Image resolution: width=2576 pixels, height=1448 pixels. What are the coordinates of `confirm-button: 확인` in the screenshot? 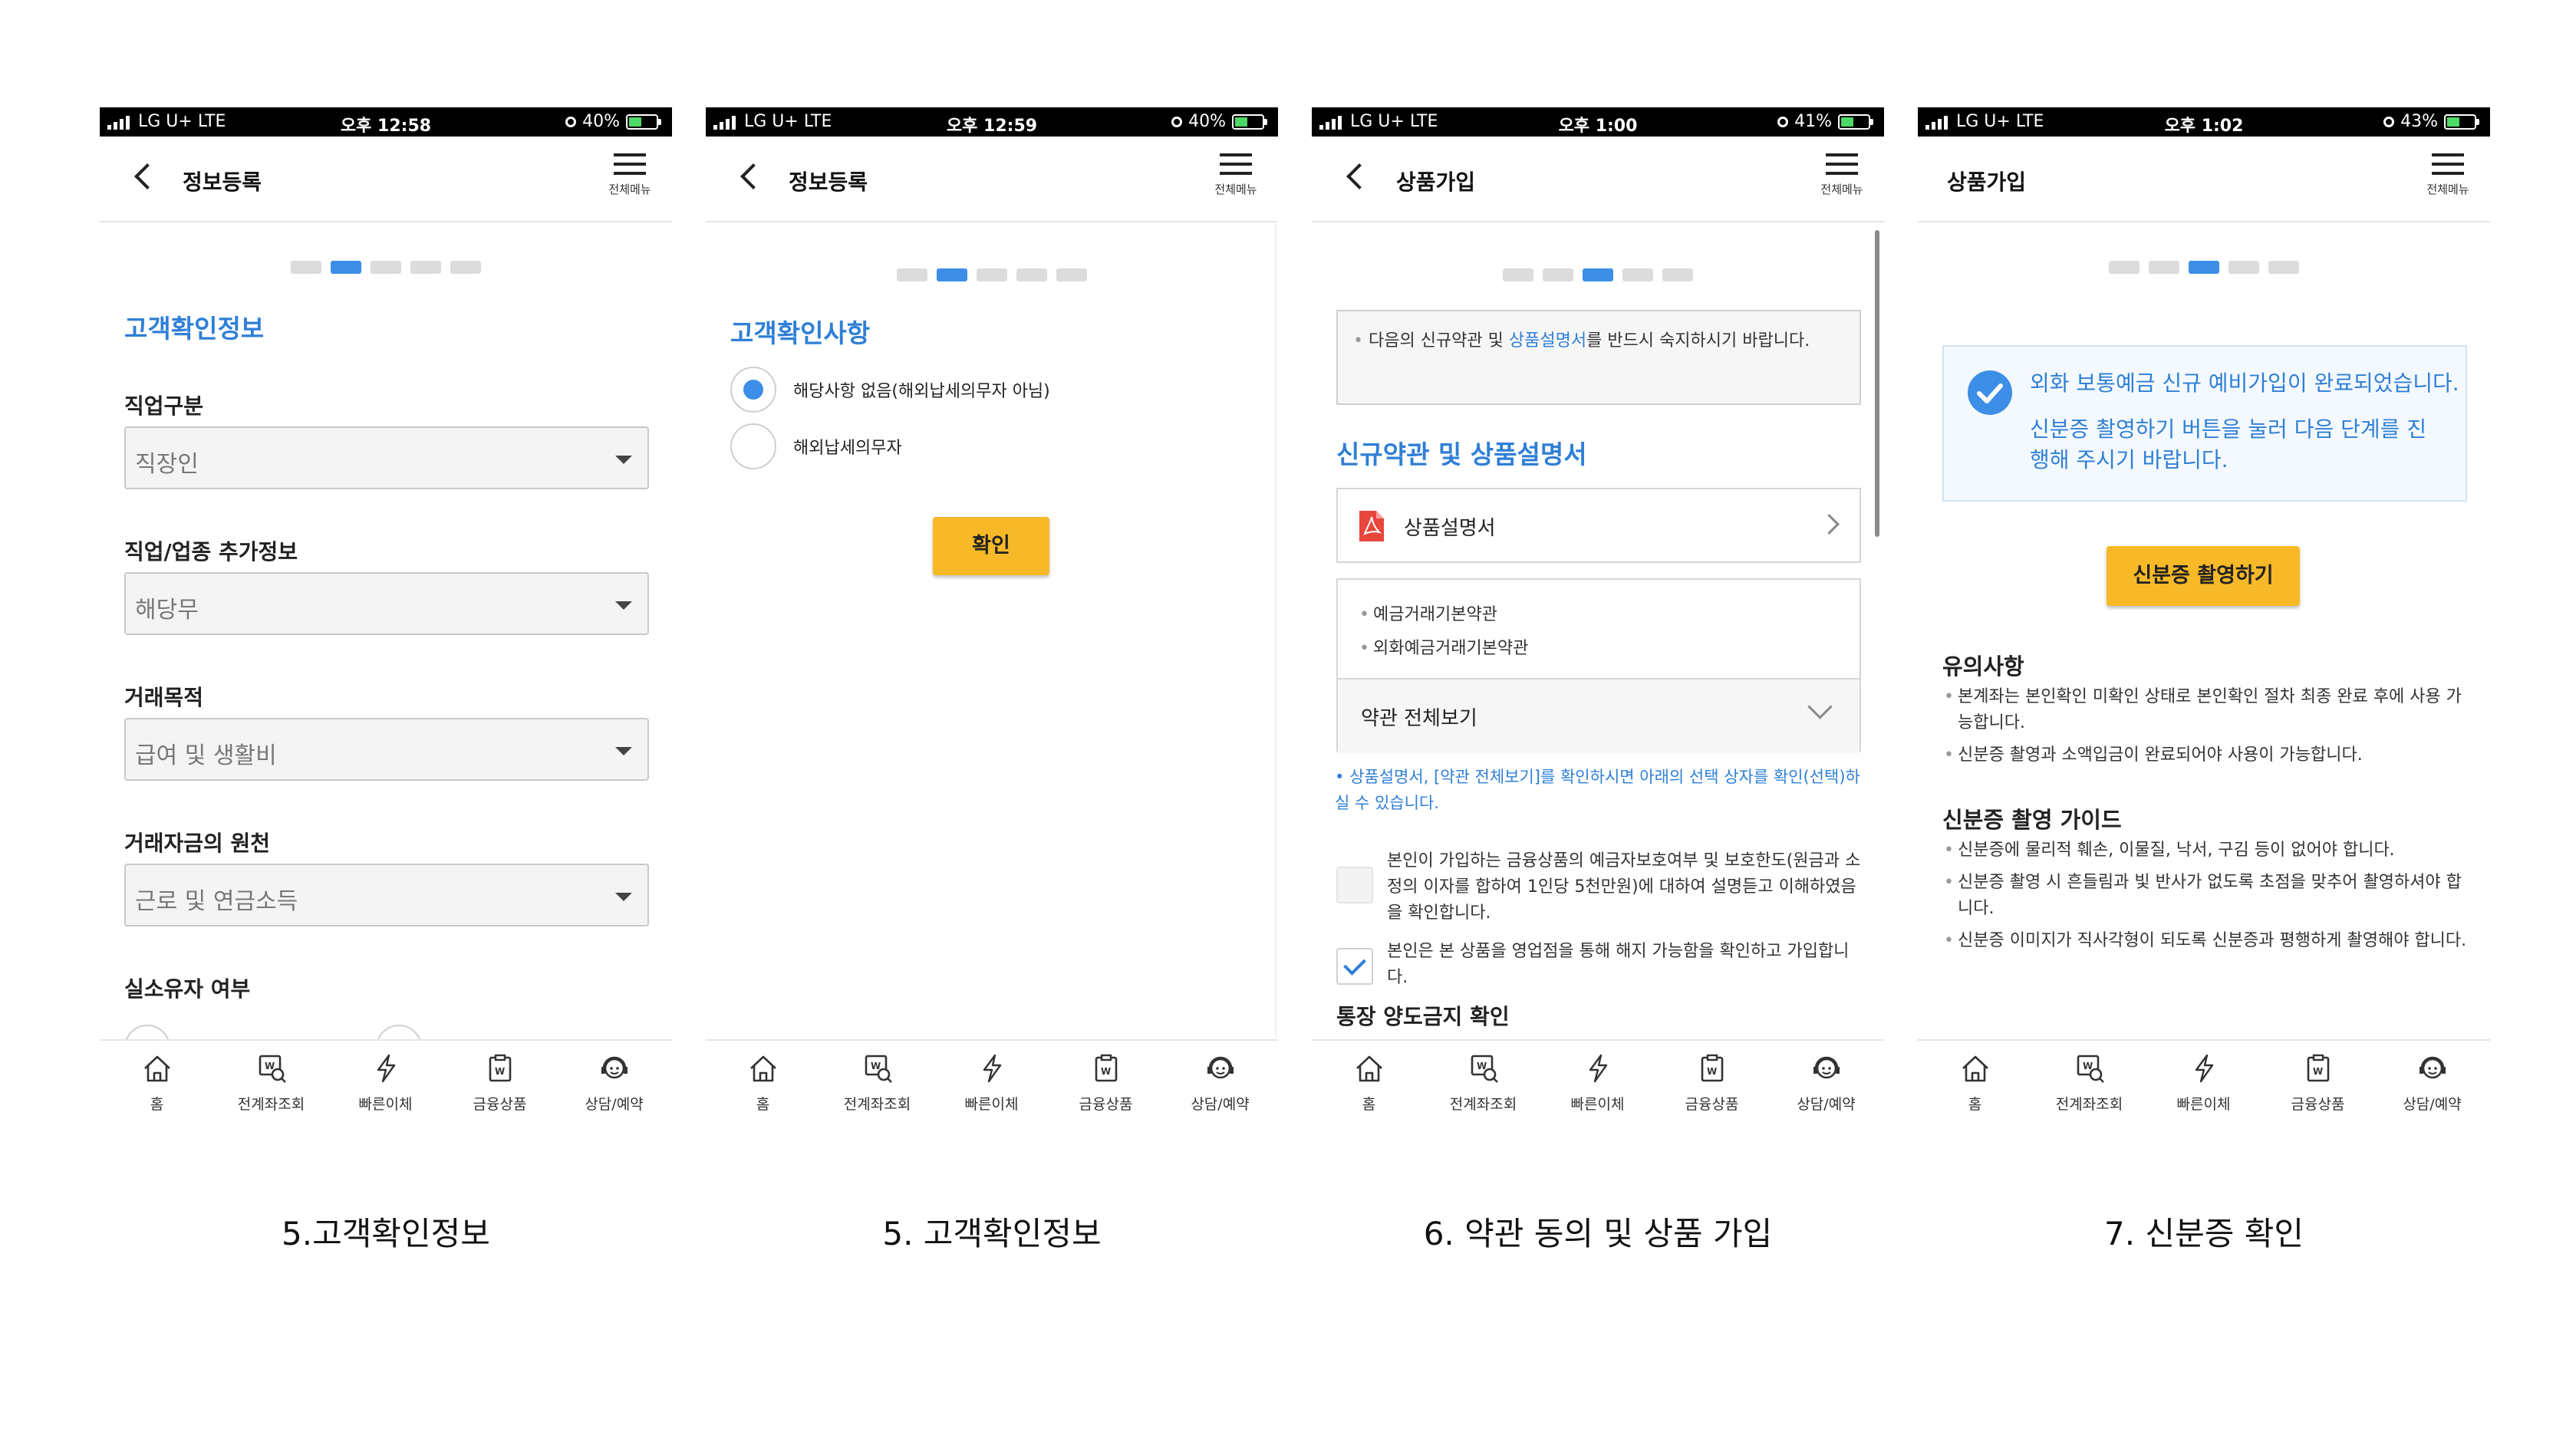 It's located at (991, 546).